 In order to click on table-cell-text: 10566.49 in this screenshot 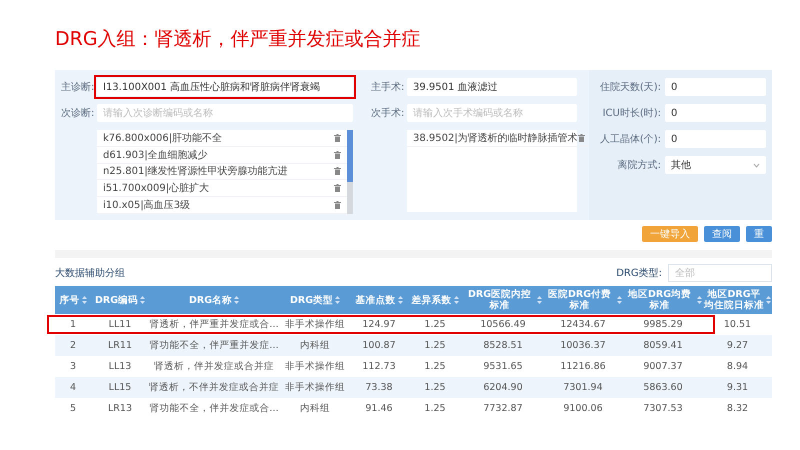, I will do `click(503, 325)`.